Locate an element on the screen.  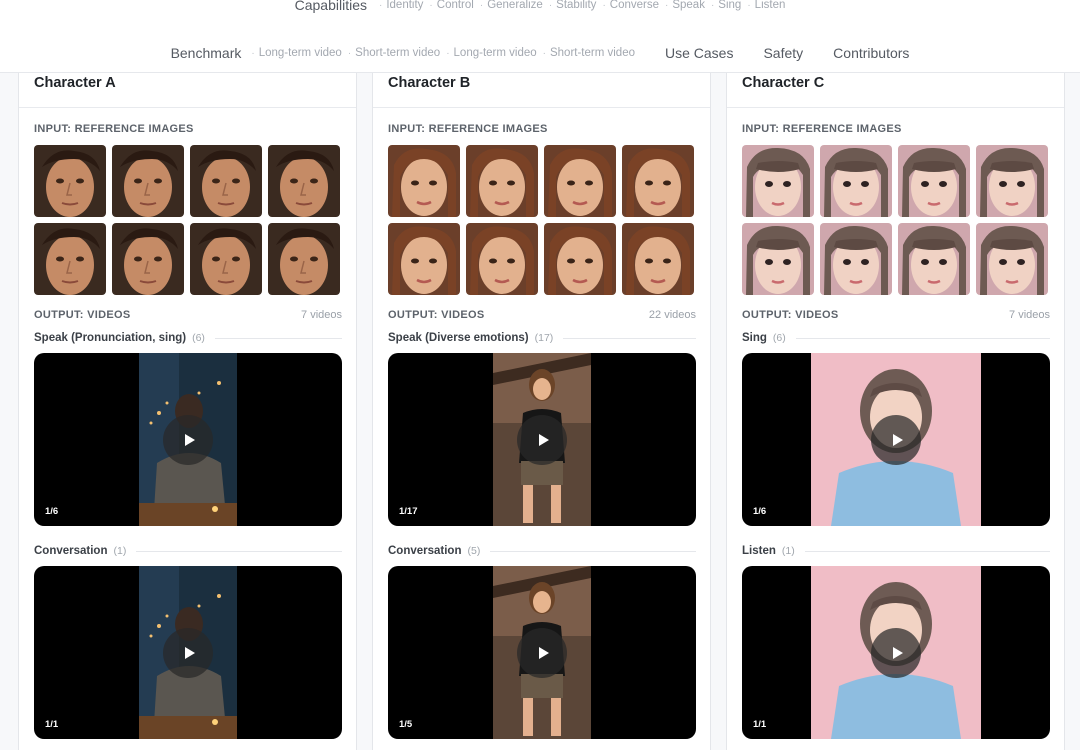
nav-long-term-video-1: Long-term video is located at coordinates (300, 53).